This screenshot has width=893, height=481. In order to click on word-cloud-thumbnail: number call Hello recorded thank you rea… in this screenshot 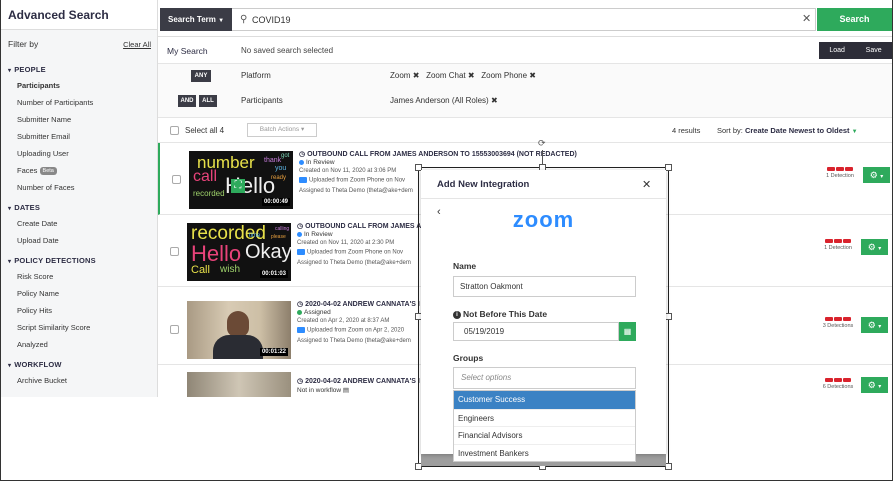, I will do `click(241, 180)`.